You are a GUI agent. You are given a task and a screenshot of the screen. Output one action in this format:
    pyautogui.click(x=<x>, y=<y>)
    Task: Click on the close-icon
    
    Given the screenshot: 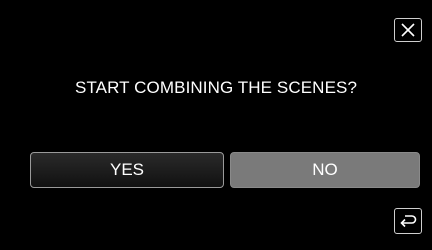 What is the action you would take?
    pyautogui.click(x=408, y=30)
    